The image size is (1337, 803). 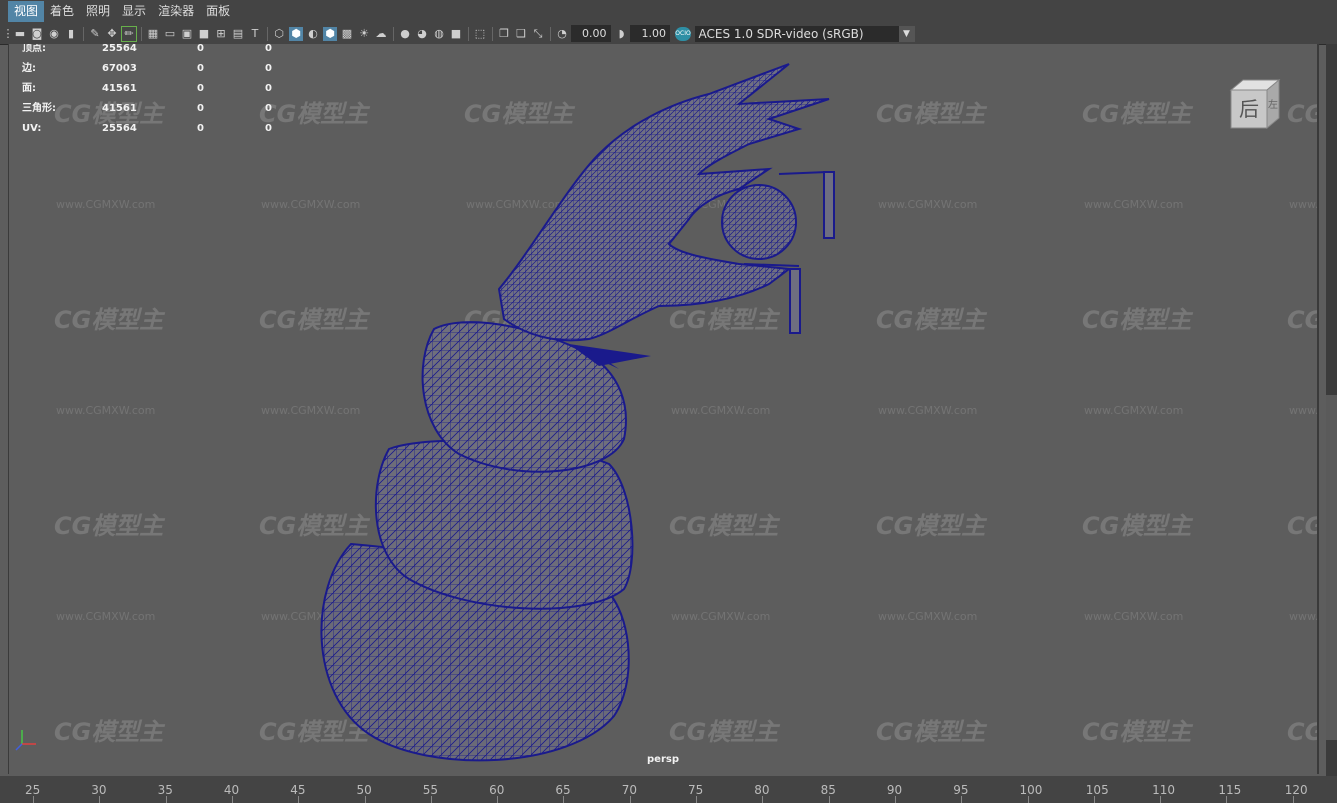 What do you see at coordinates (221, 34) in the screenshot?
I see `field-chart-icon: ⊞` at bounding box center [221, 34].